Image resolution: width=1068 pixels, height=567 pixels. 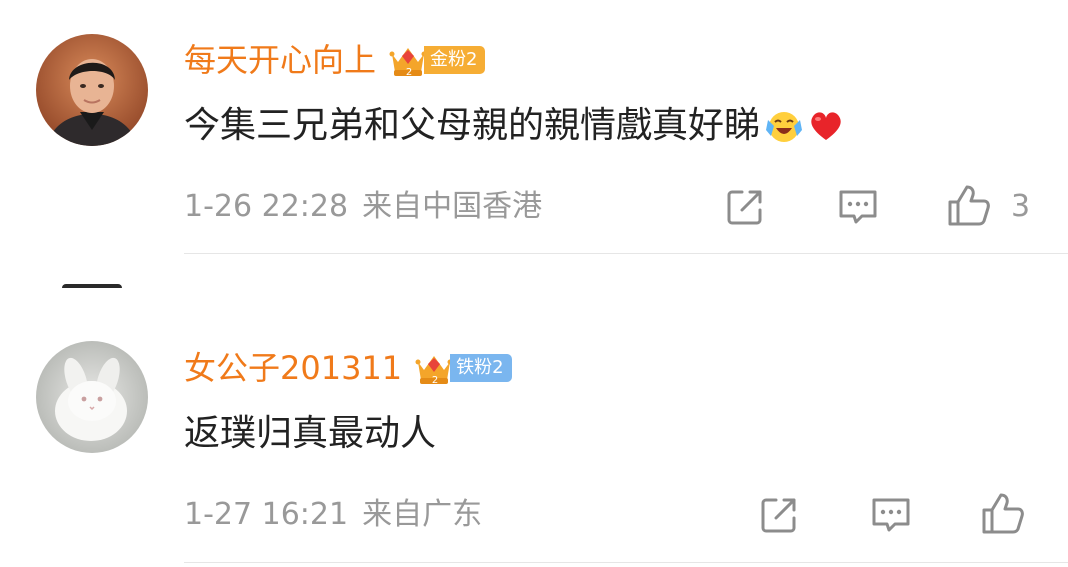 What do you see at coordinates (784, 127) in the screenshot?
I see `laughing-tears-emoji` at bounding box center [784, 127].